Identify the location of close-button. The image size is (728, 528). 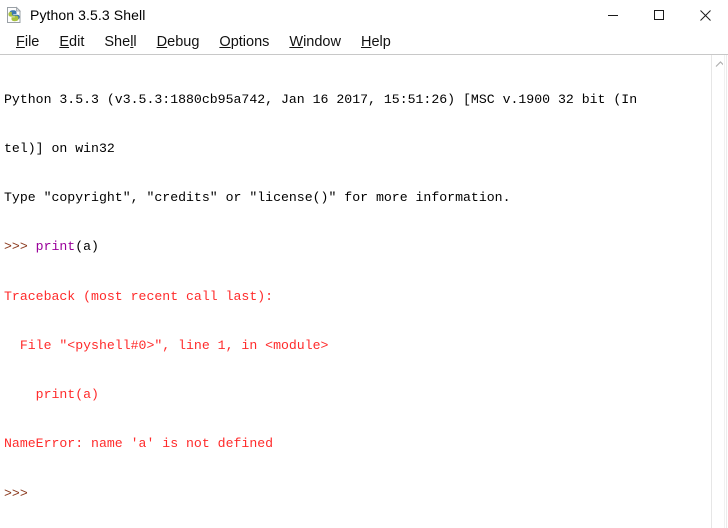
(705, 15).